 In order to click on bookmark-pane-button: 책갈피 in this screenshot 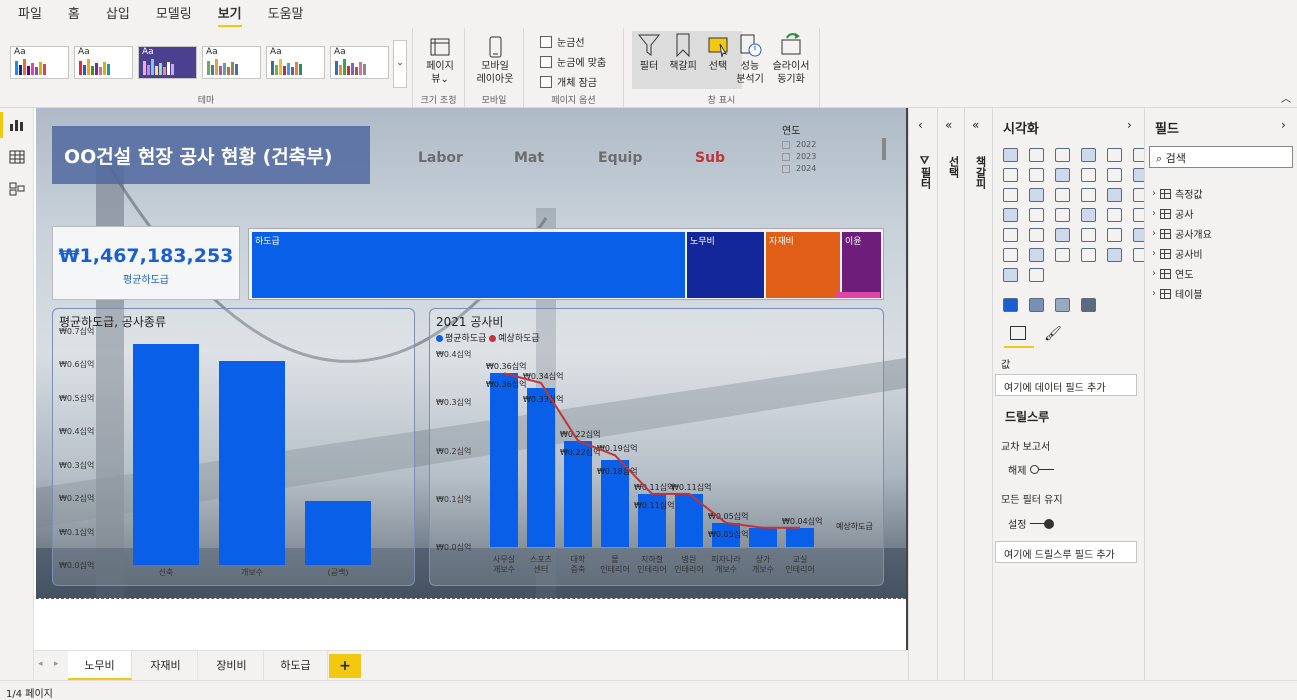, I will do `click(683, 52)`.